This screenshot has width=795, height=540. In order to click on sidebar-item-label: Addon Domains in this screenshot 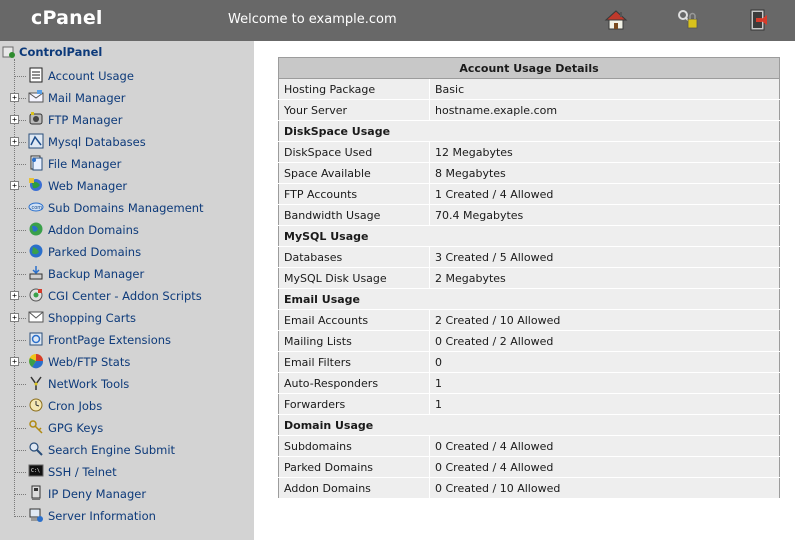, I will do `click(93, 230)`.